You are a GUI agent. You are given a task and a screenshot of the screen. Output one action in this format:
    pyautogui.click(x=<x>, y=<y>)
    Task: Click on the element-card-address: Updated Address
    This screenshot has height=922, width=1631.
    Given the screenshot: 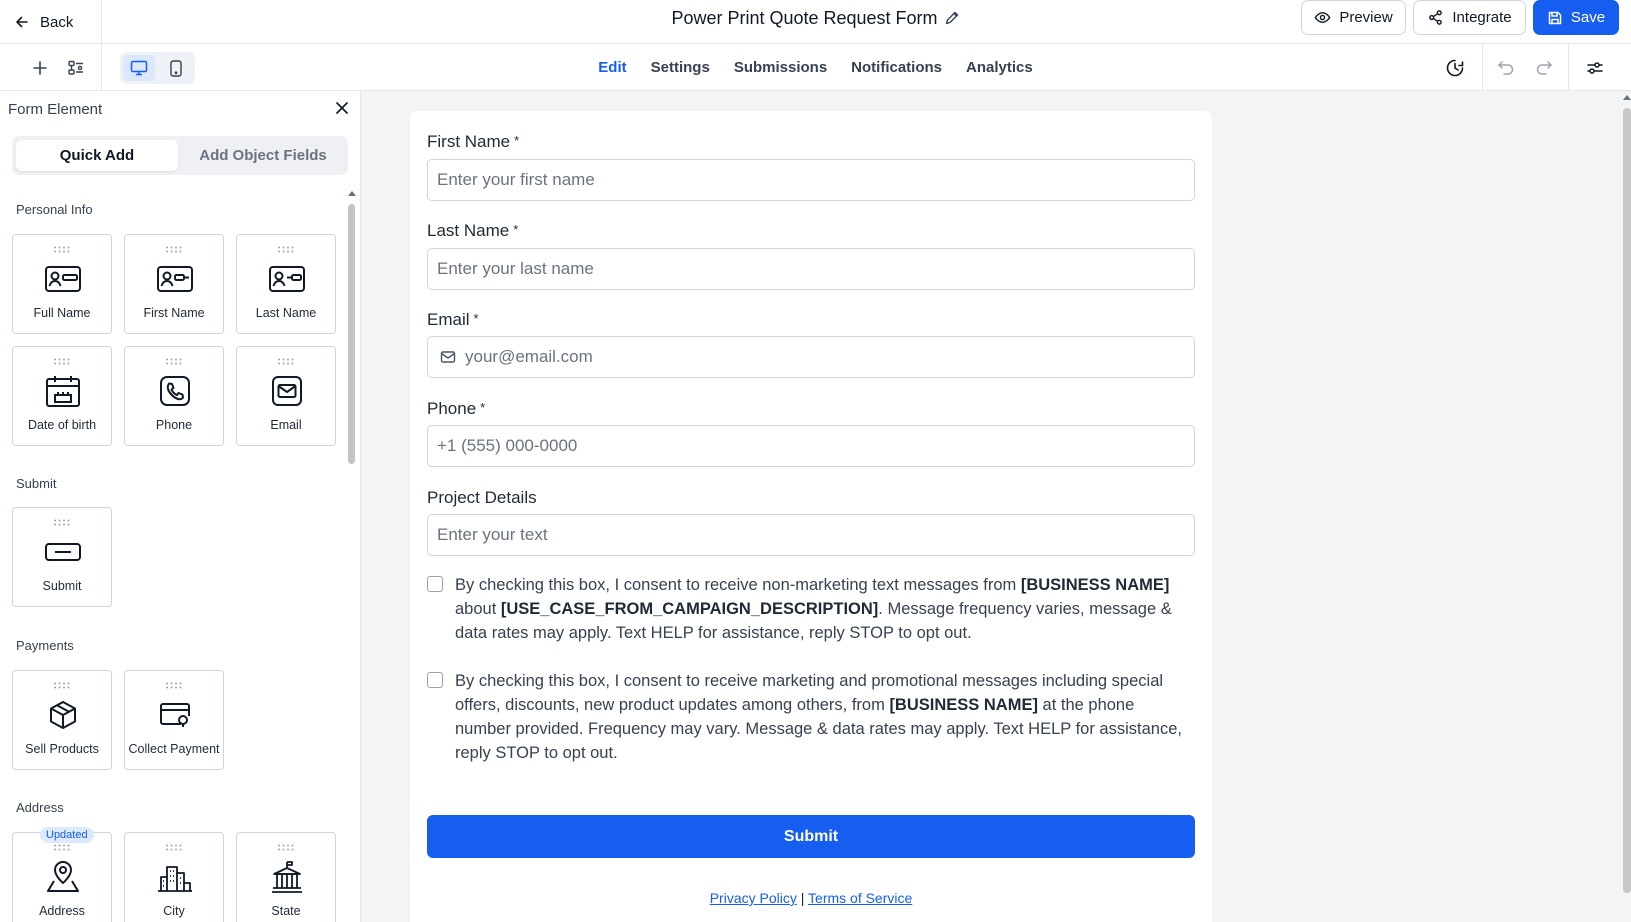 What is the action you would take?
    pyautogui.click(x=62, y=874)
    